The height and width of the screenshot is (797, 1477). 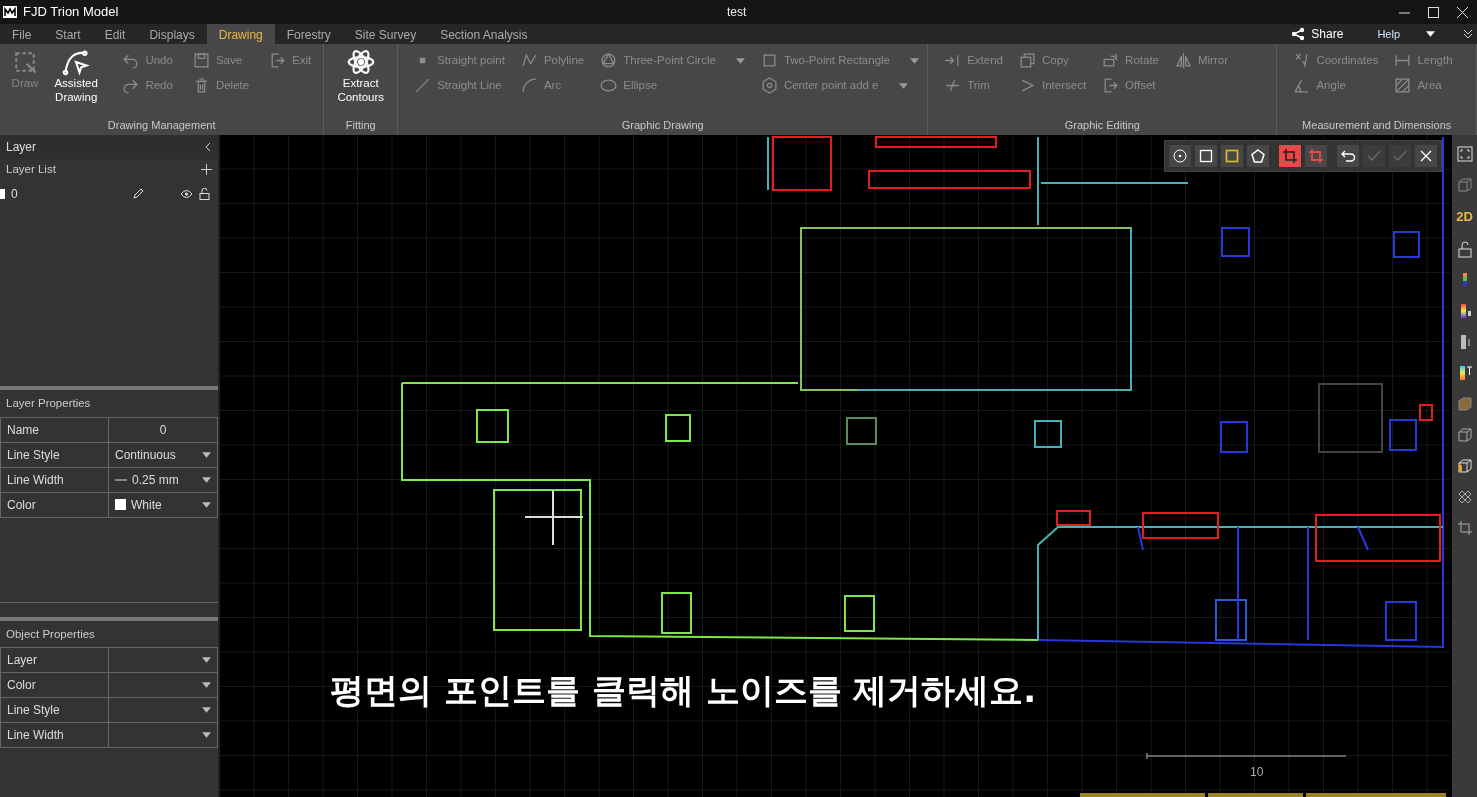 What do you see at coordinates (385, 34) in the screenshot?
I see `menu-tab: Site Survey` at bounding box center [385, 34].